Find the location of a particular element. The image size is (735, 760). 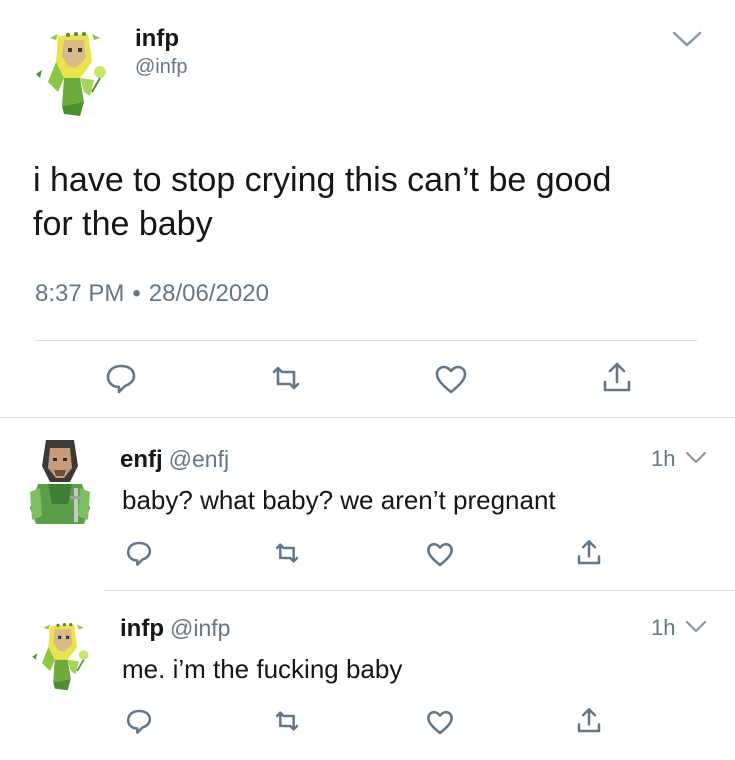

tweet-date: 28/06/2020 is located at coordinates (208, 293).